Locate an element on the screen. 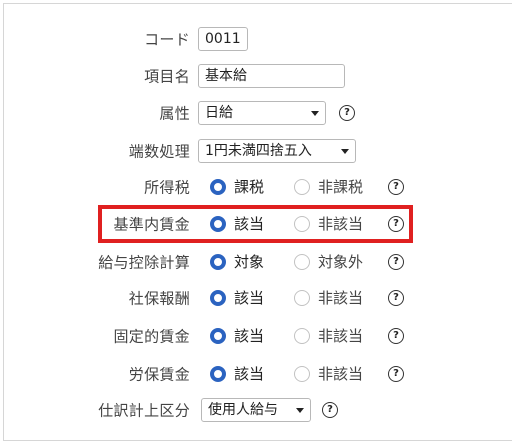 This screenshot has height=444, width=512. fixed-wage-label: 固定的賃金 is located at coordinates (151, 336).